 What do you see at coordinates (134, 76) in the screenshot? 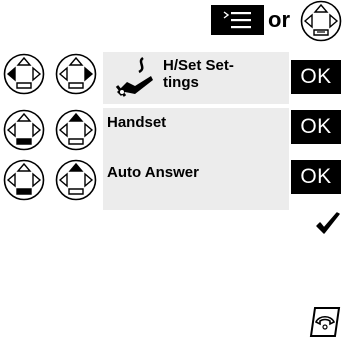
I see `handset-settings-icon` at bounding box center [134, 76].